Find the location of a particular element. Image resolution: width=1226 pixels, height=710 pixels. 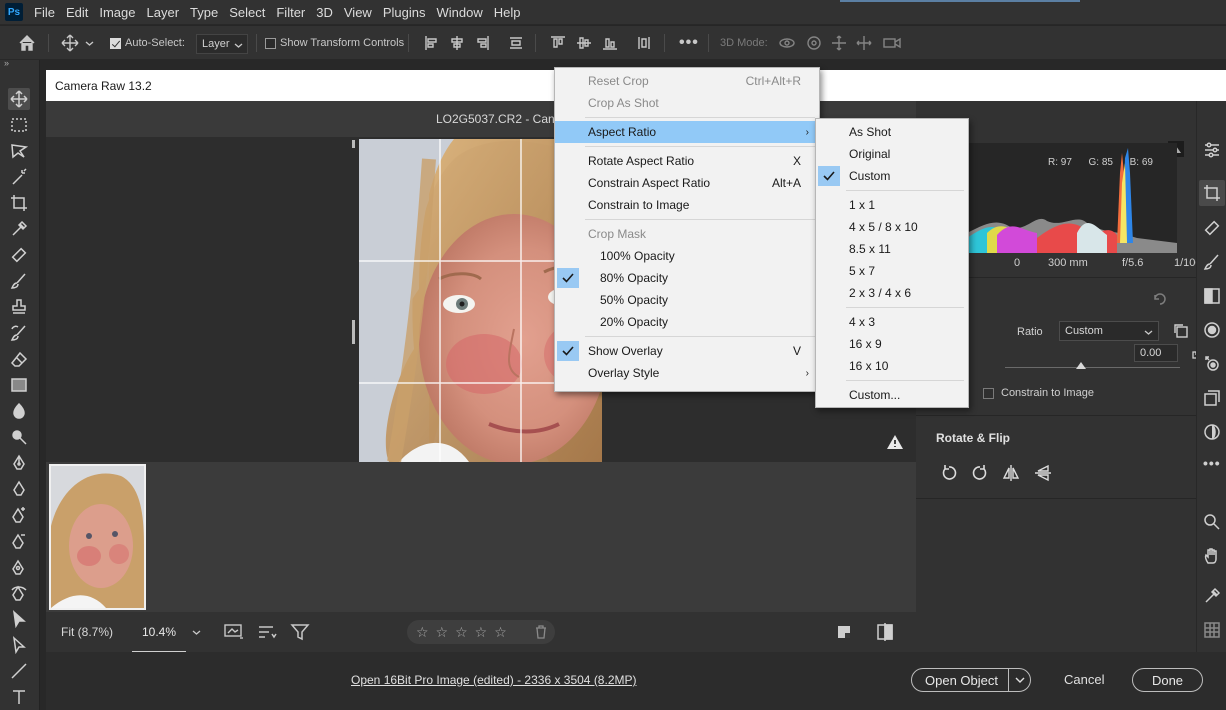

auto-select-checkbox: Auto-Select: is located at coordinates (147, 43).